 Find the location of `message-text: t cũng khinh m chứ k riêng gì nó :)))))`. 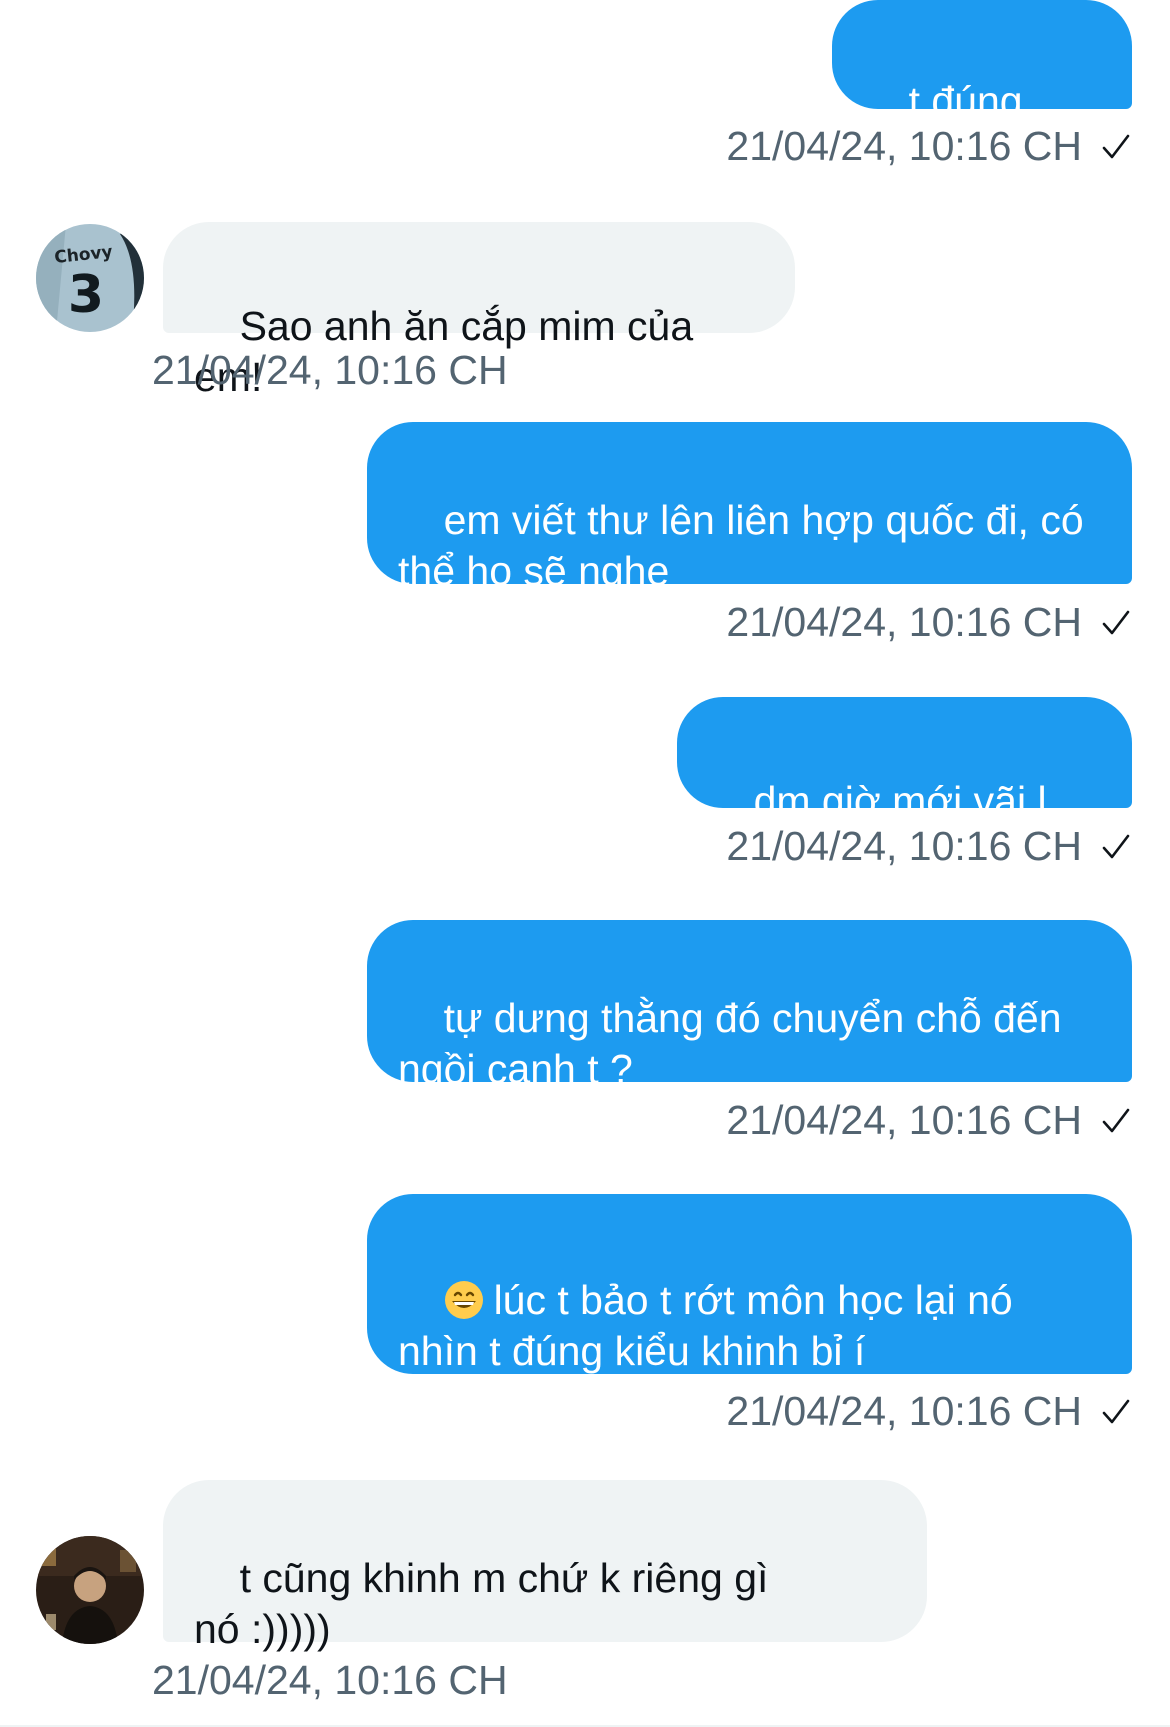

message-text: t cũng khinh m chứ k riêng gì nó :))))) is located at coordinates (481, 1603).